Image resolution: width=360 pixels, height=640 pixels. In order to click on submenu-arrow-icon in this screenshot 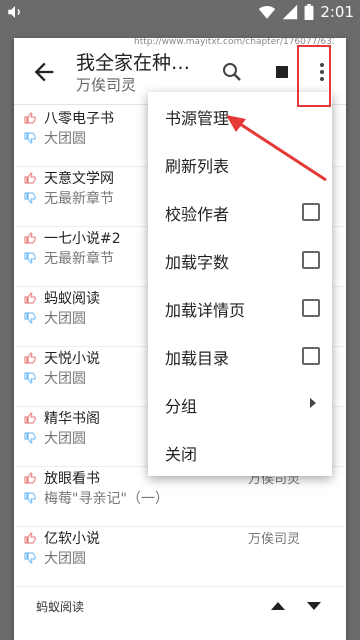, I will do `click(313, 403)`.